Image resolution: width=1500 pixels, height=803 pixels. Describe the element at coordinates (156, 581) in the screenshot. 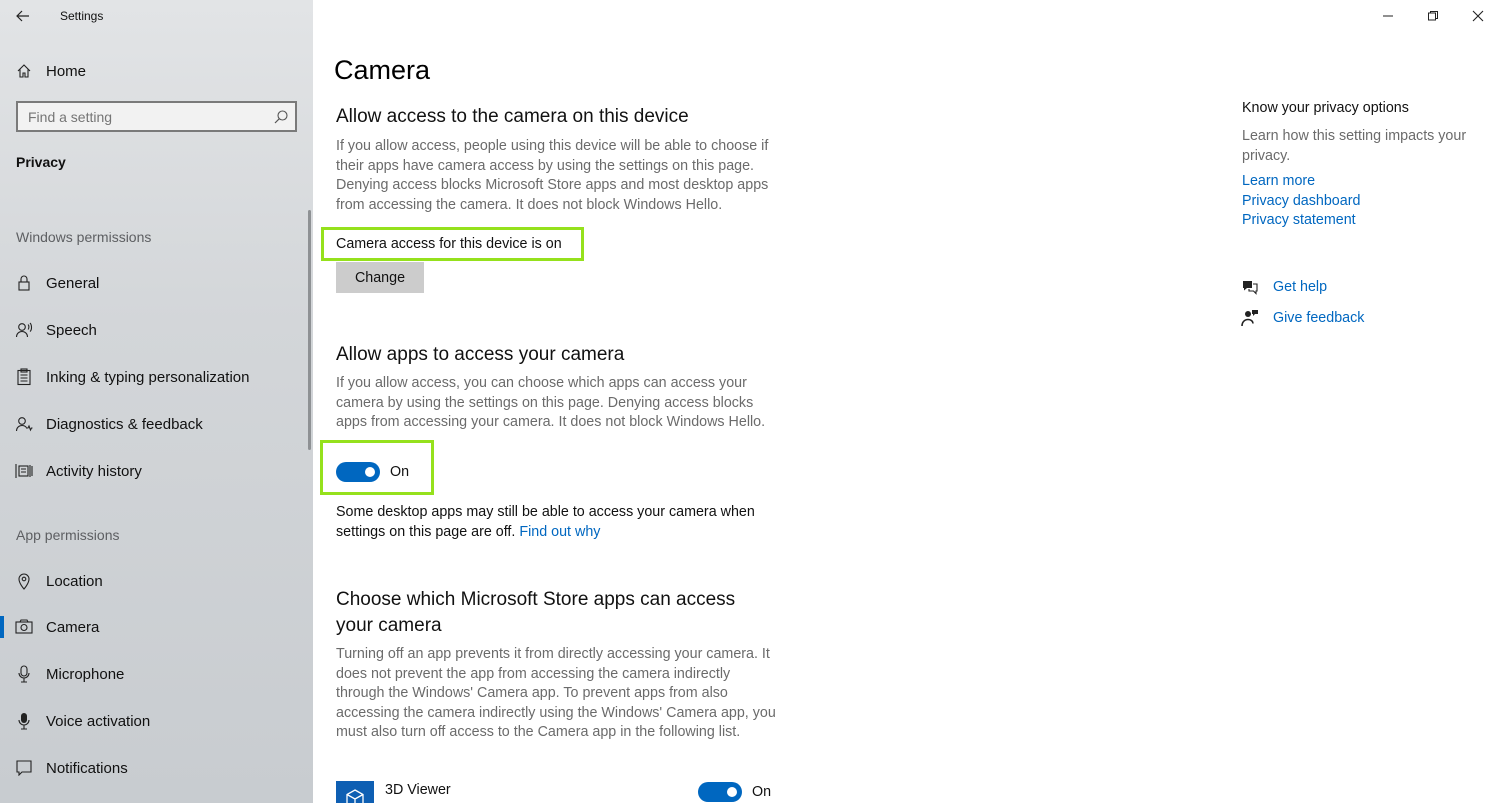

I see `sidebar-item-location: Location` at that location.